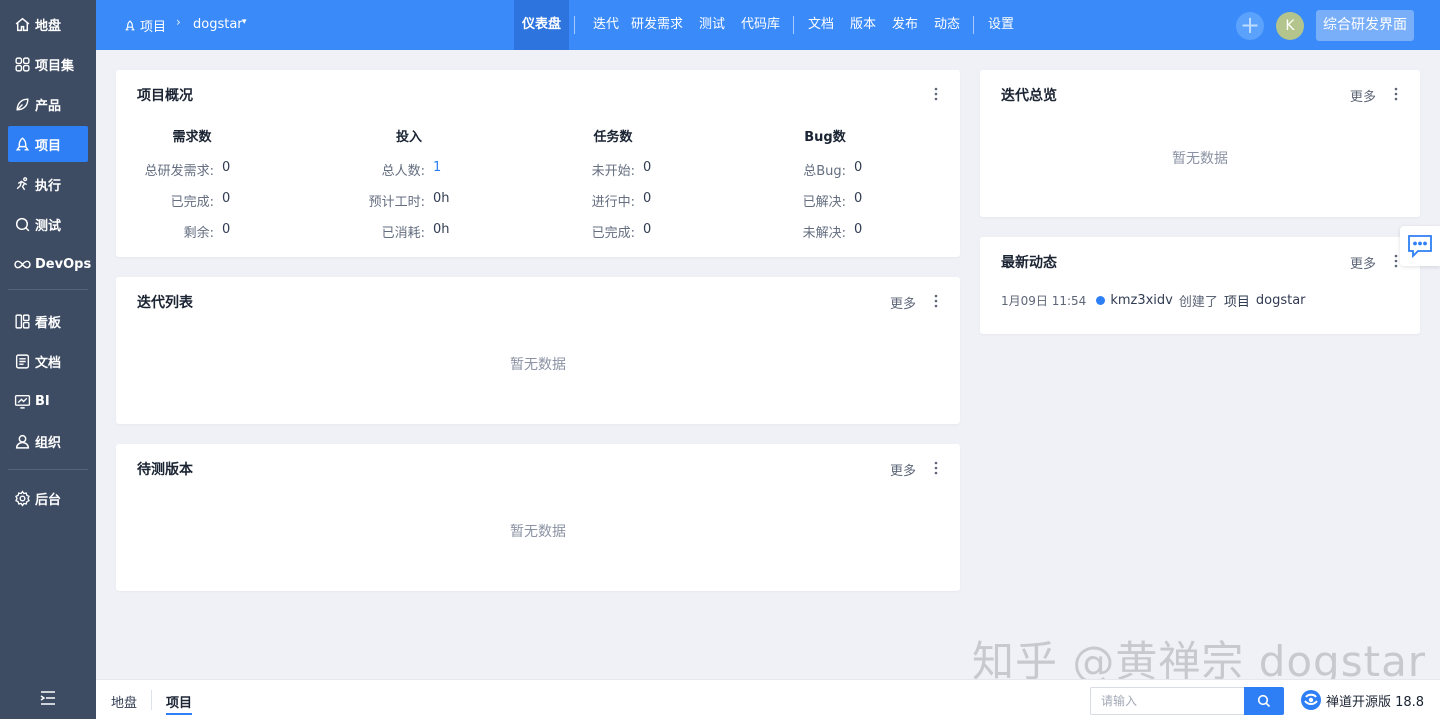 The width and height of the screenshot is (1440, 719). Describe the element at coordinates (1200, 143) in the screenshot. I see `iteration-overview-panel: 迭代总览 更多 暂无数据` at that location.